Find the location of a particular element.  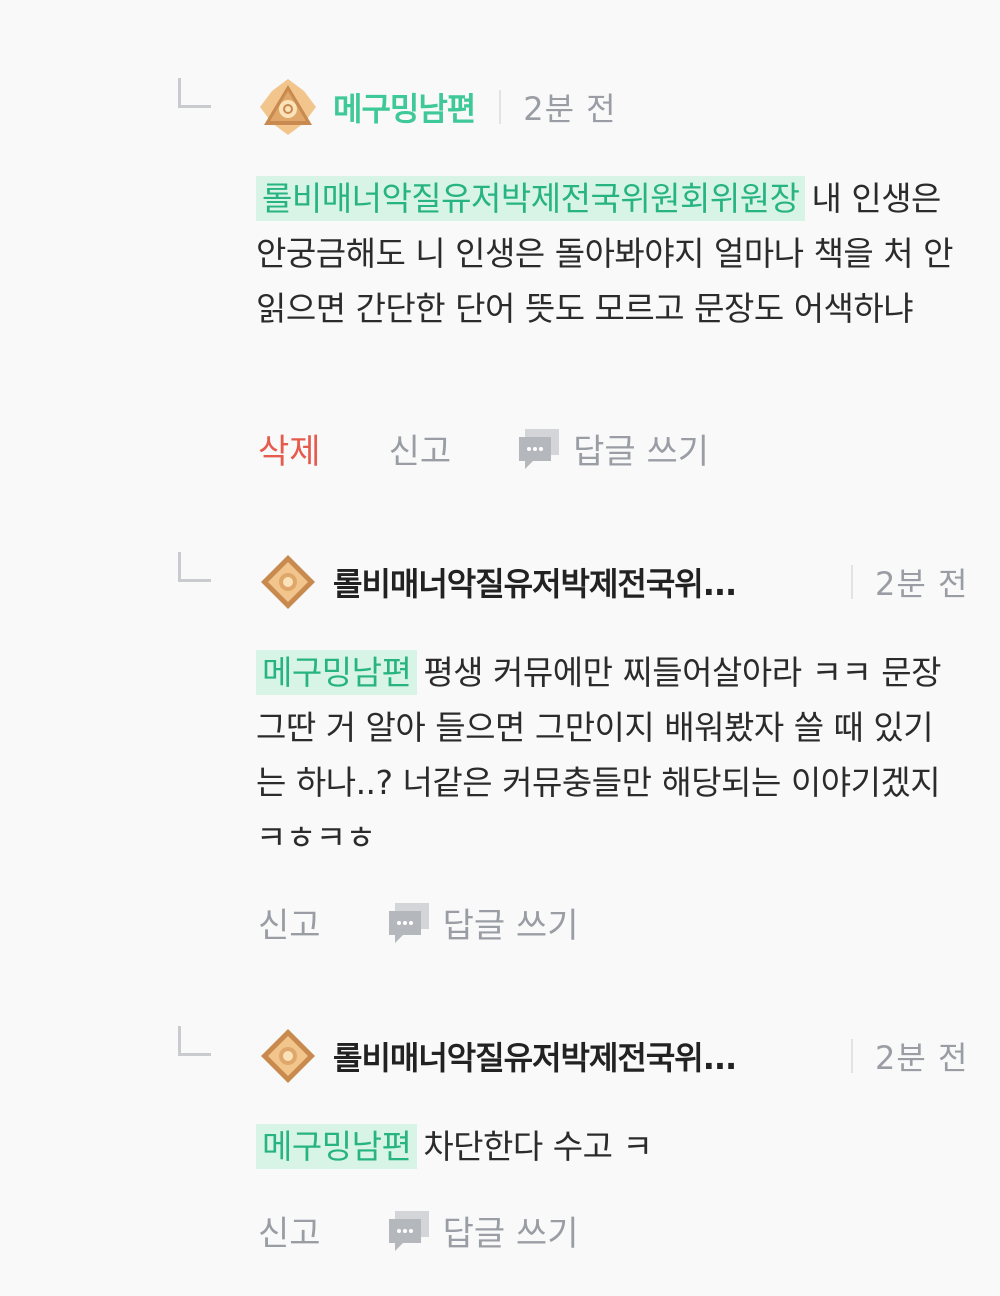

comment-header: 메구밍남편 2분 전 is located at coordinates (437, 107).